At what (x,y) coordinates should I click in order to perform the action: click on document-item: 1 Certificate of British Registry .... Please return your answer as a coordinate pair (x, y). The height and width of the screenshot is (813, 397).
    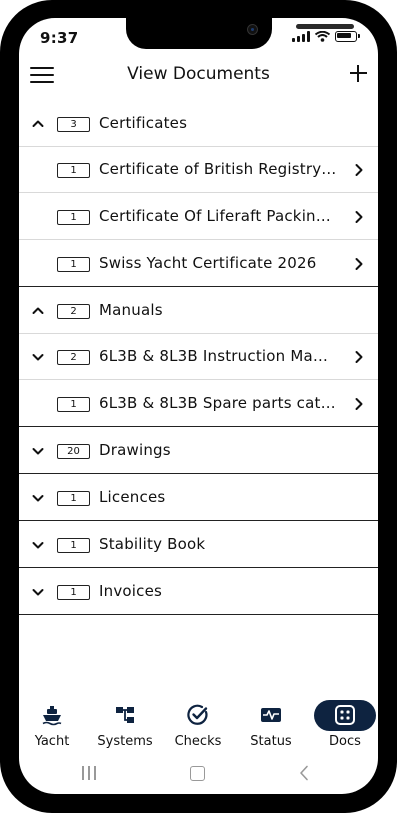
    Looking at the image, I should click on (198, 170).